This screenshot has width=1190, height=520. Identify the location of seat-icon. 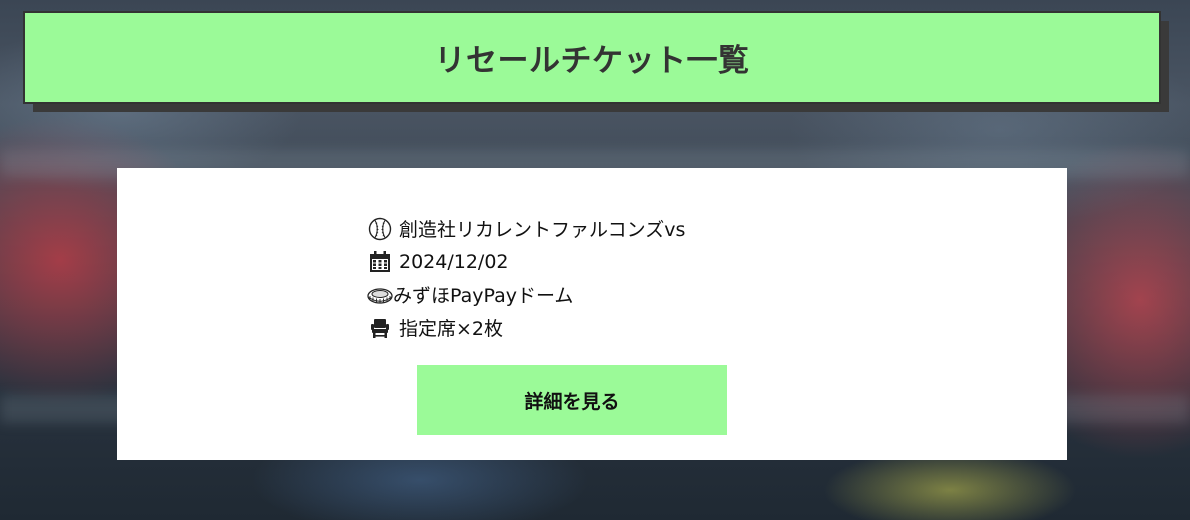
(380, 328).